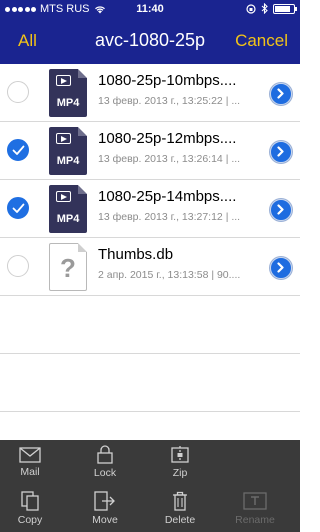 Image resolution: width=320 pixels, height=532 pixels. I want to click on battery-icon, so click(285, 8).